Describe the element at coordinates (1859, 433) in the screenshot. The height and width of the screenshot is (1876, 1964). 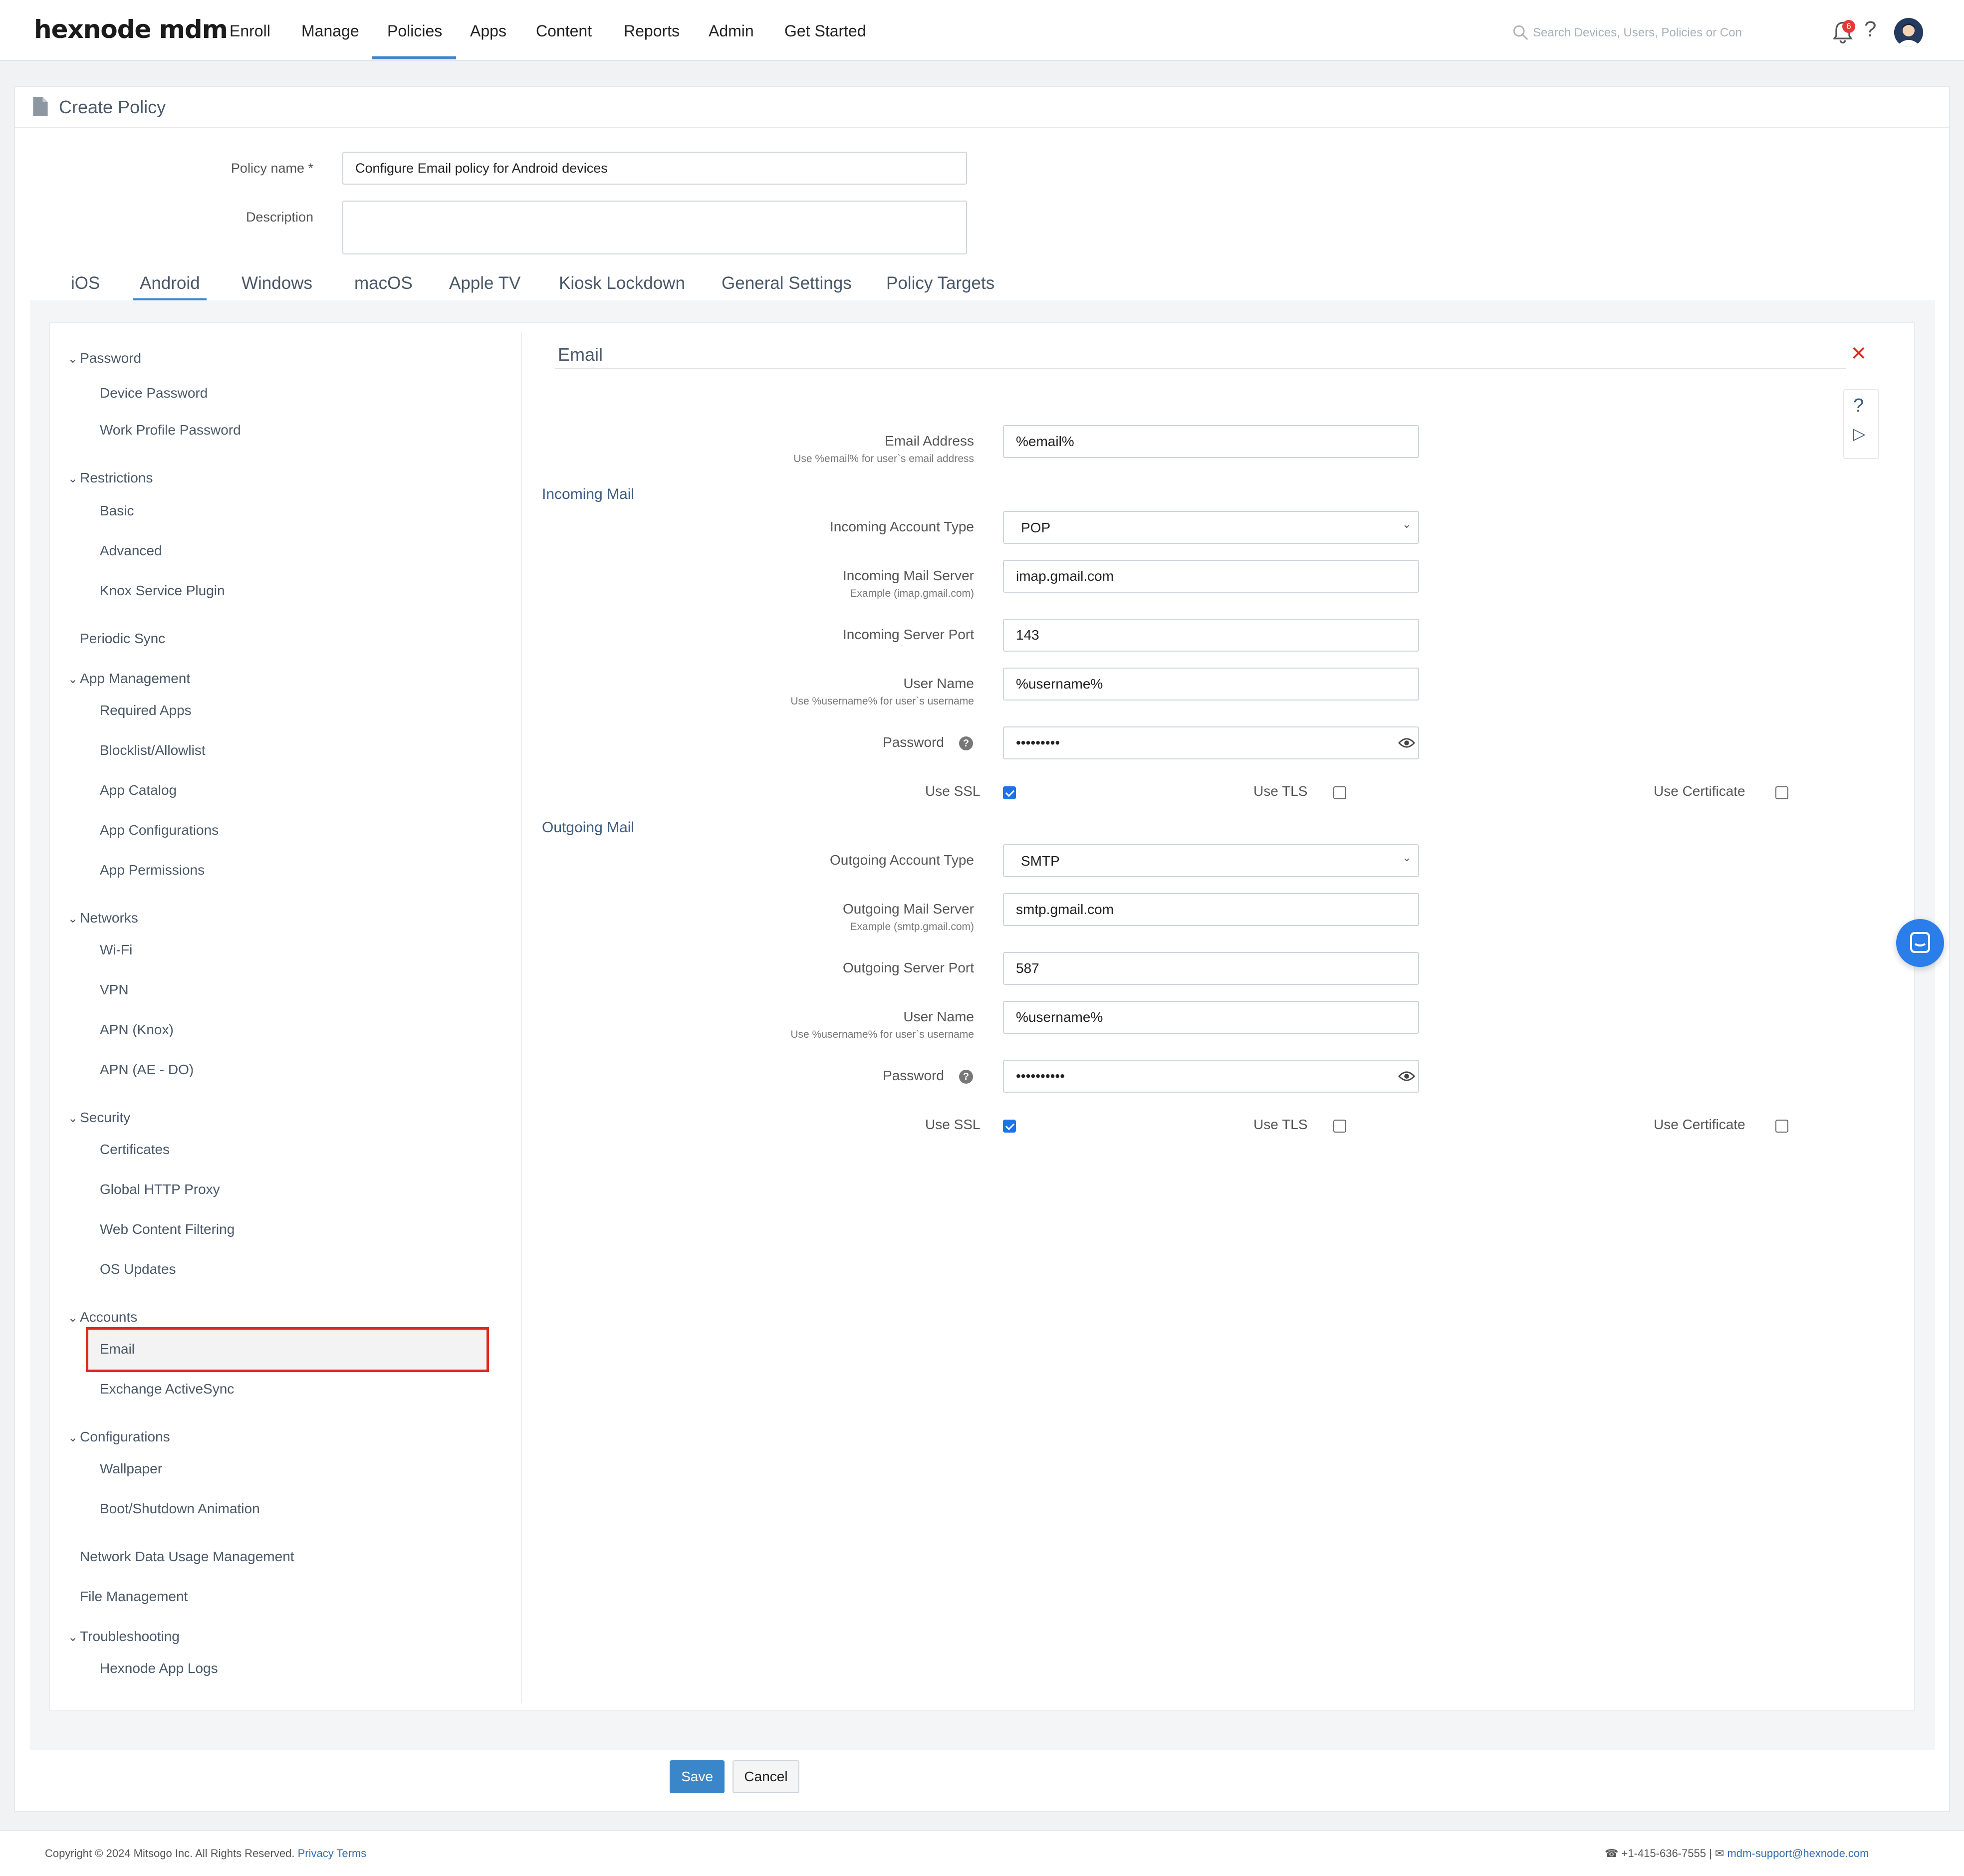
I see `play-tutorial-icon: ▷` at that location.